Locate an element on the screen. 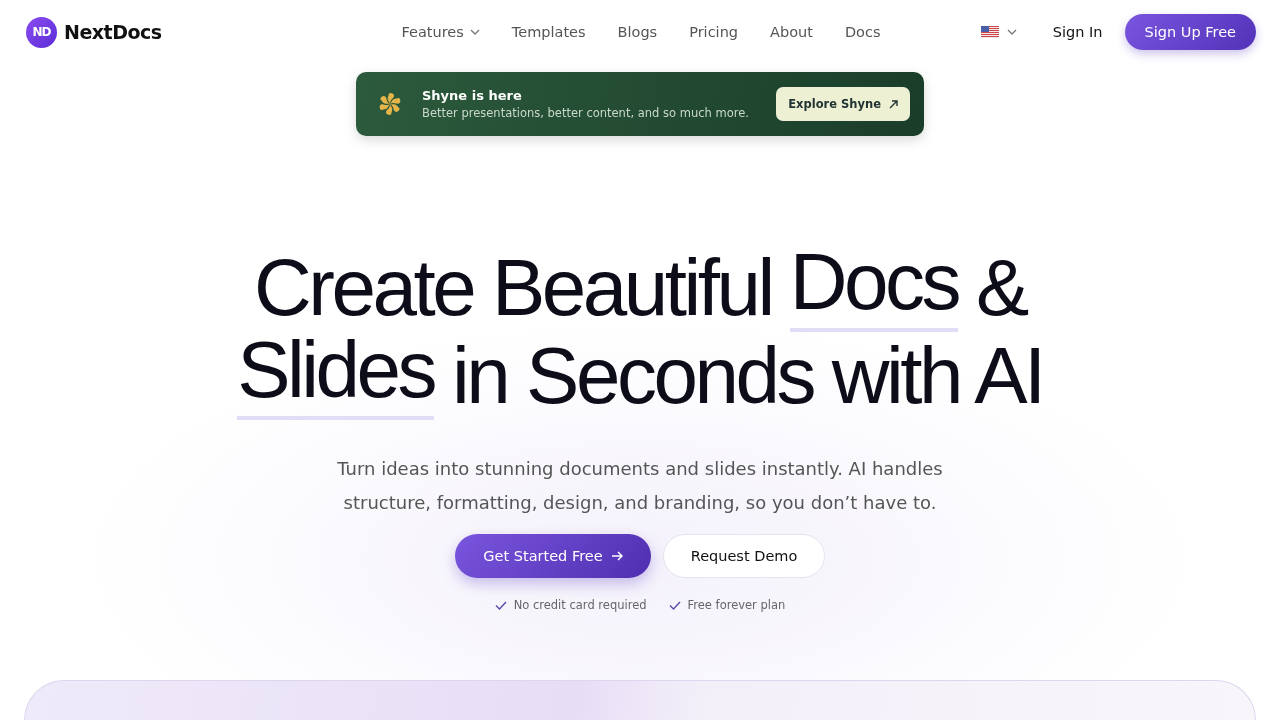 This screenshot has height=720, width=1280. brand-name: NextDocs is located at coordinates (113, 32).